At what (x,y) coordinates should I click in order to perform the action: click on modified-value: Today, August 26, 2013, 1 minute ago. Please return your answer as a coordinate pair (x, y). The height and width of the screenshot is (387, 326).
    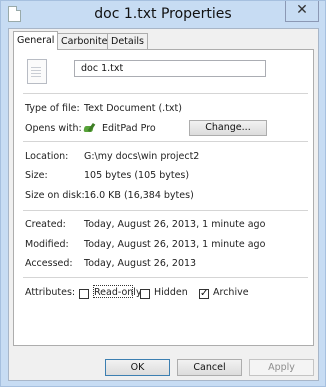
    Looking at the image, I should click on (175, 244).